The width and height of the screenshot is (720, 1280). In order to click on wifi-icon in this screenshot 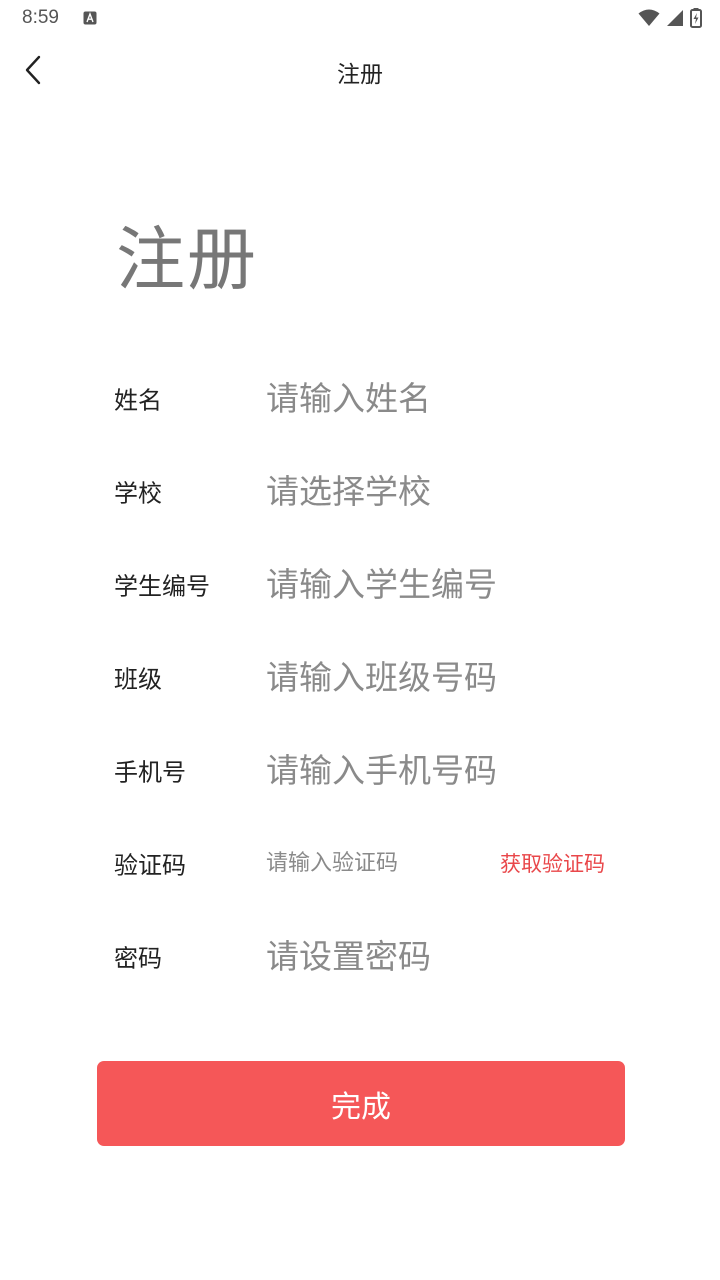, I will do `click(649, 17)`.